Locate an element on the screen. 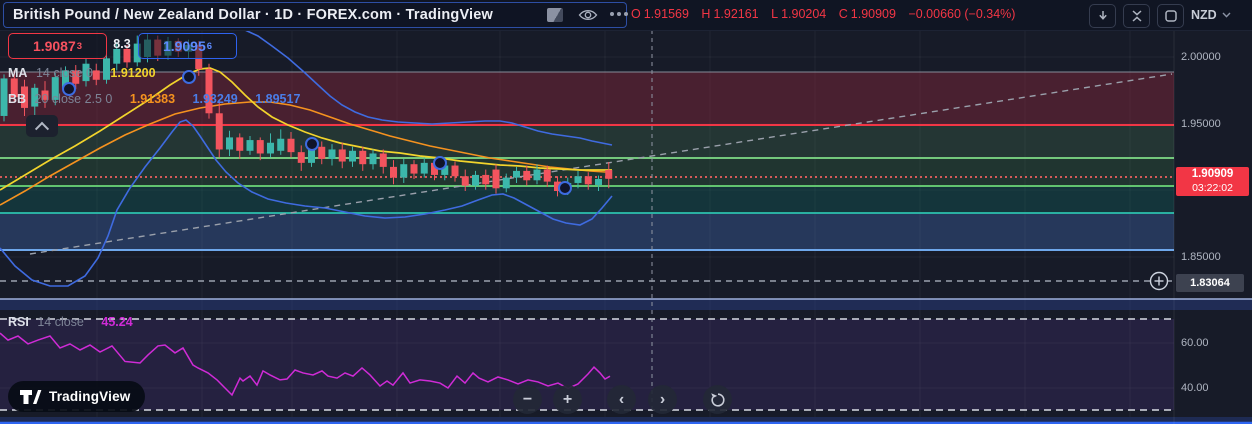 This screenshot has height=424, width=1252. price-tick-1_85000: 1.85000 is located at coordinates (1201, 257).